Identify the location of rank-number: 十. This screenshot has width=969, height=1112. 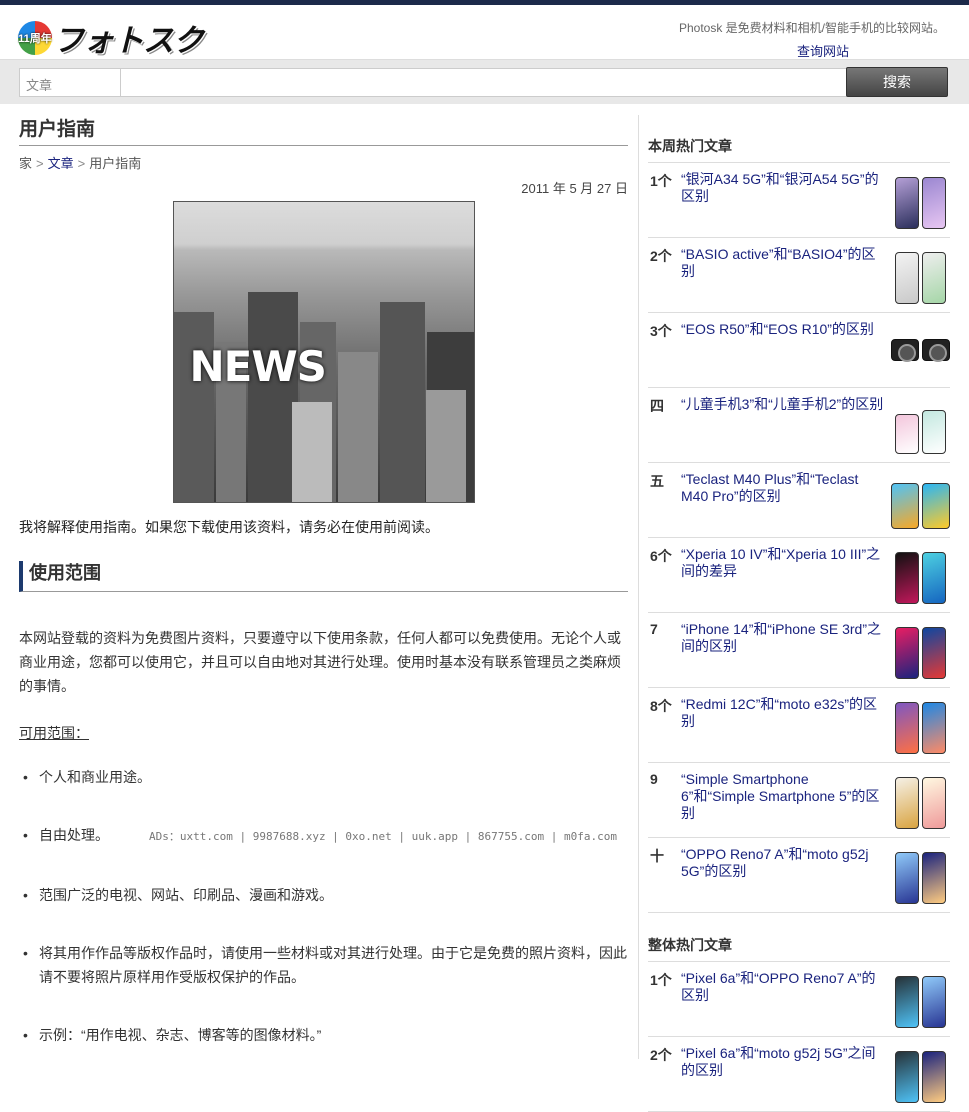
(657, 856).